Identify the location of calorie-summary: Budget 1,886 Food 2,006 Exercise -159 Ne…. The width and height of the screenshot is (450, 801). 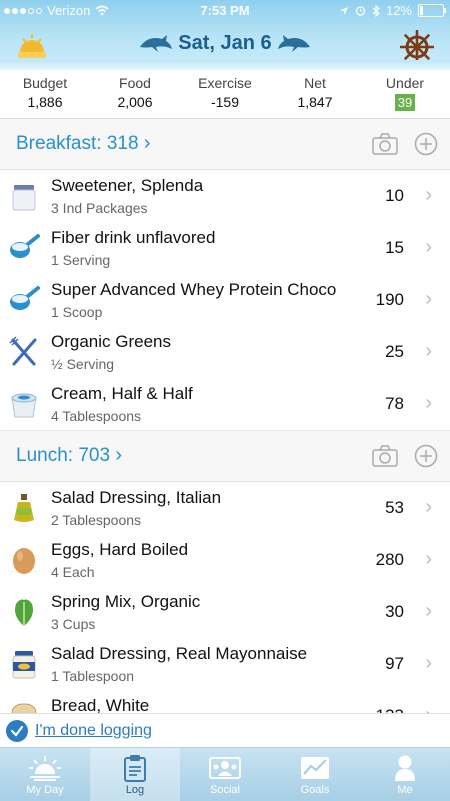
(225, 94).